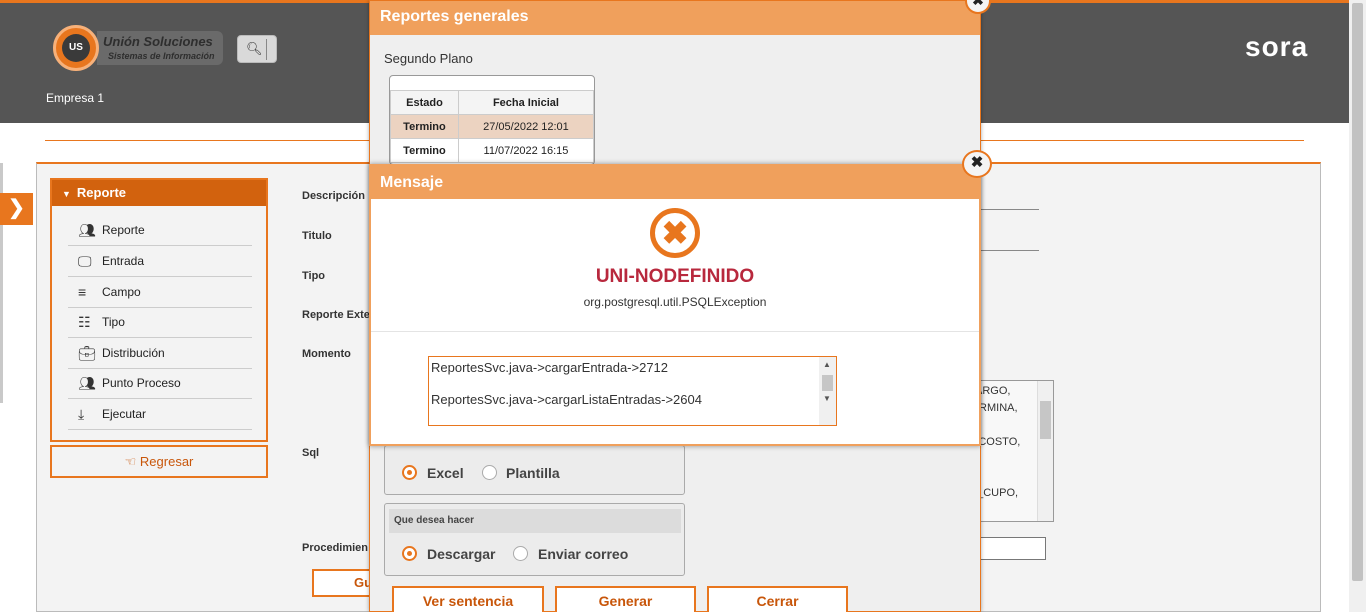 The width and height of the screenshot is (1366, 612). Describe the element at coordinates (326, 354) in the screenshot. I see `label-momento: Momento` at that location.